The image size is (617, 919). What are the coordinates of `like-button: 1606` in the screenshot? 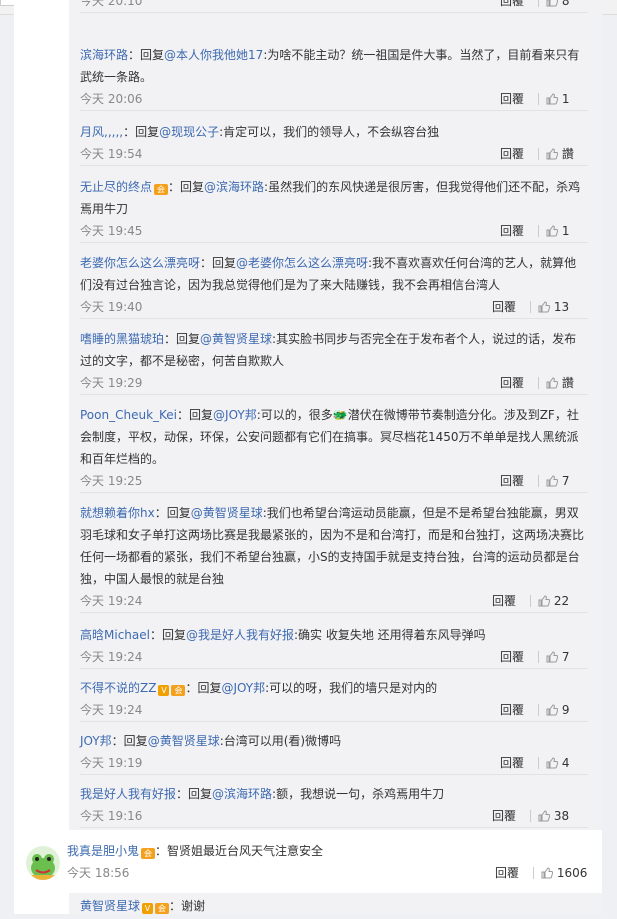 It's located at (564, 873).